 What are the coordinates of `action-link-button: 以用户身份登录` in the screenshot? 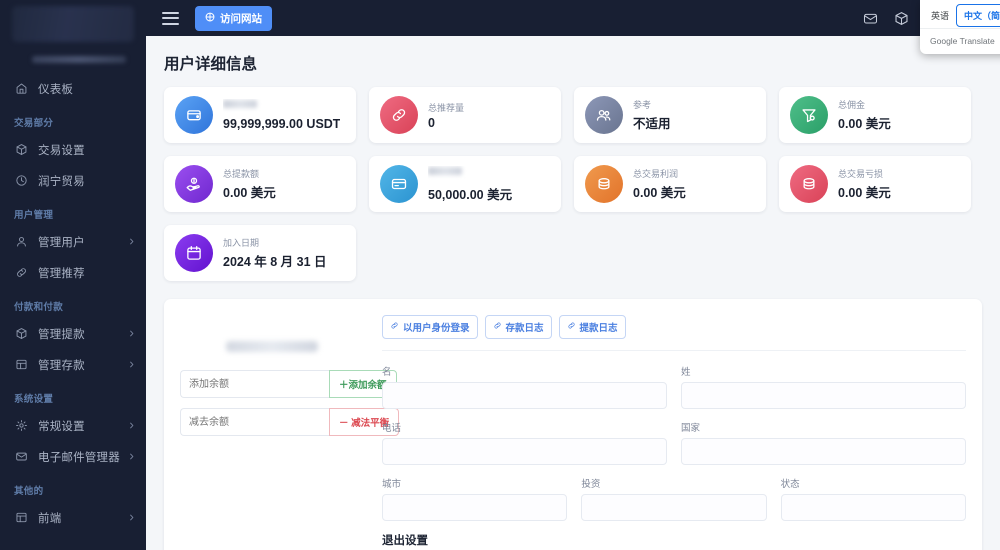 It's located at (430, 327).